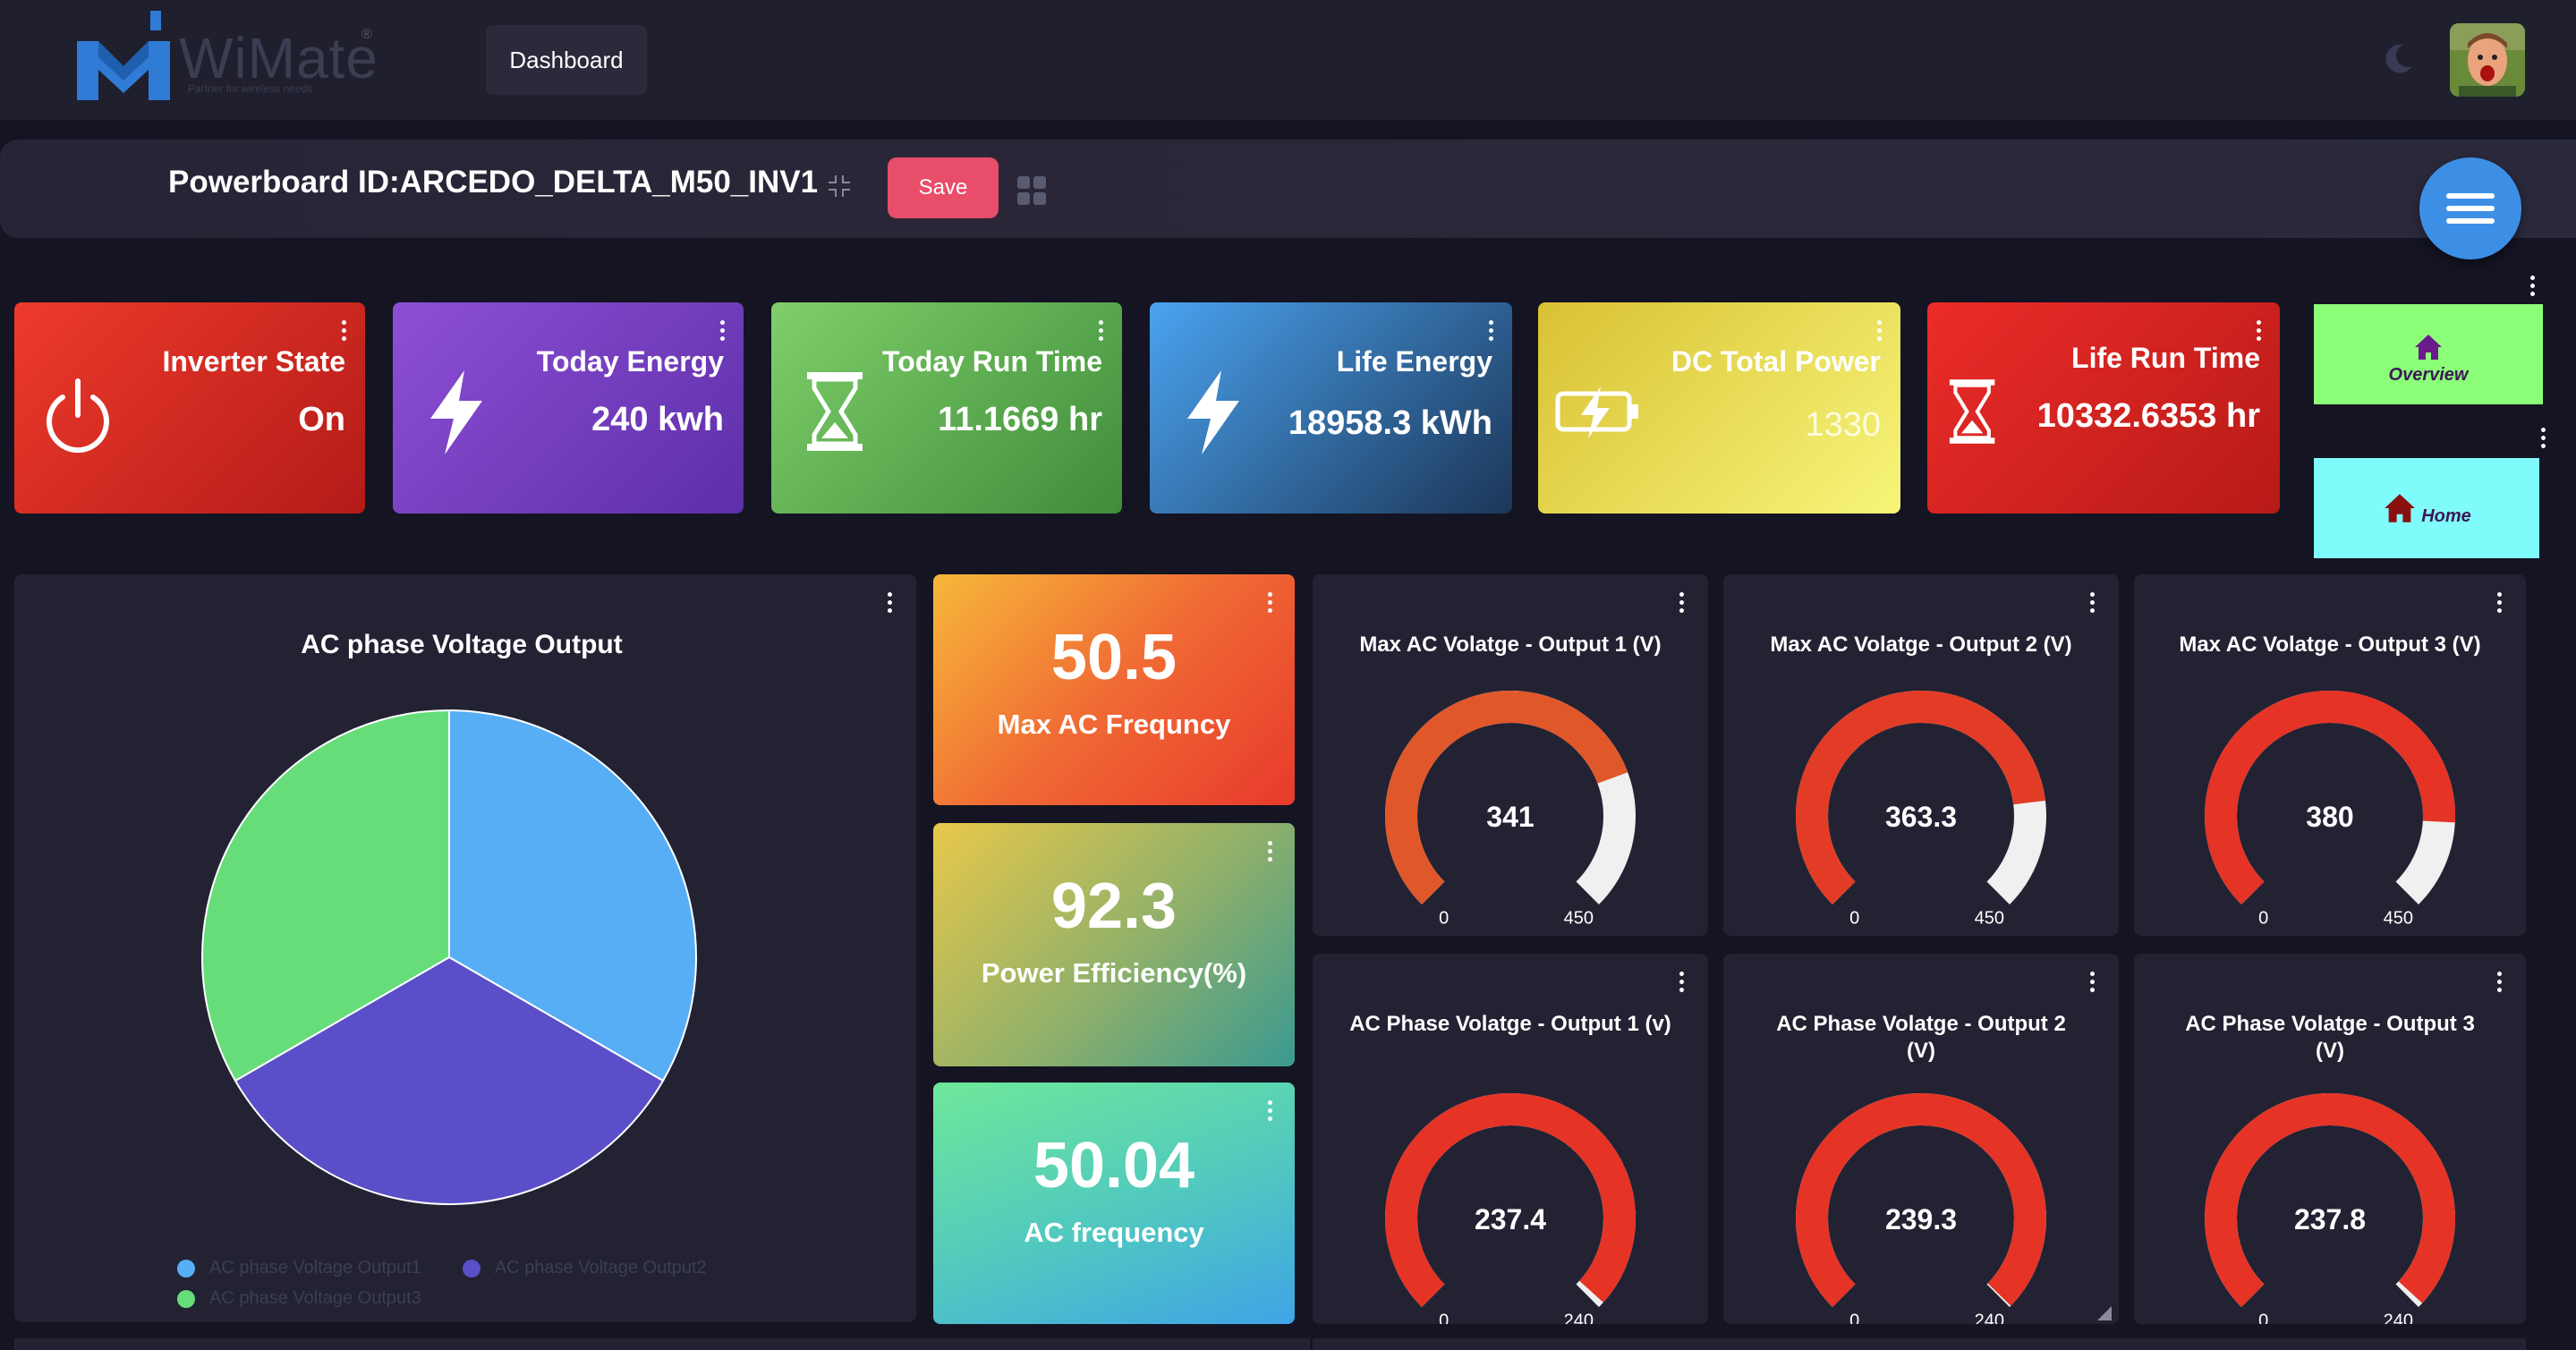  What do you see at coordinates (2446, 515) in the screenshot?
I see `home-label: Home` at bounding box center [2446, 515].